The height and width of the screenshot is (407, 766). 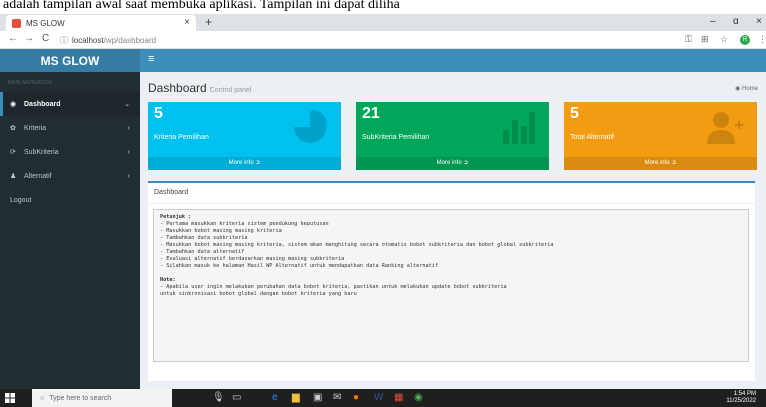 What do you see at coordinates (30, 83) in the screenshot?
I see `sidebar-header: MAIN NAVIGATION` at bounding box center [30, 83].